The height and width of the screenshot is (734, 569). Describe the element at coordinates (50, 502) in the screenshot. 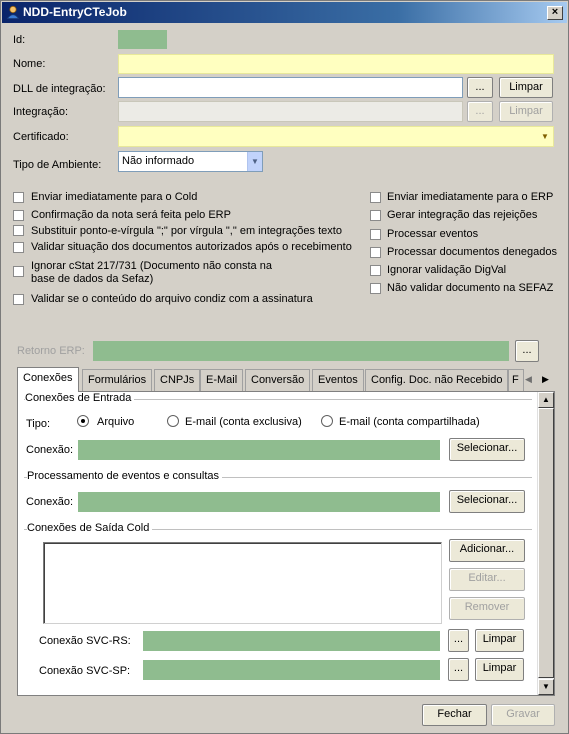

I see `conexao-processamento-label: Conexão:` at that location.